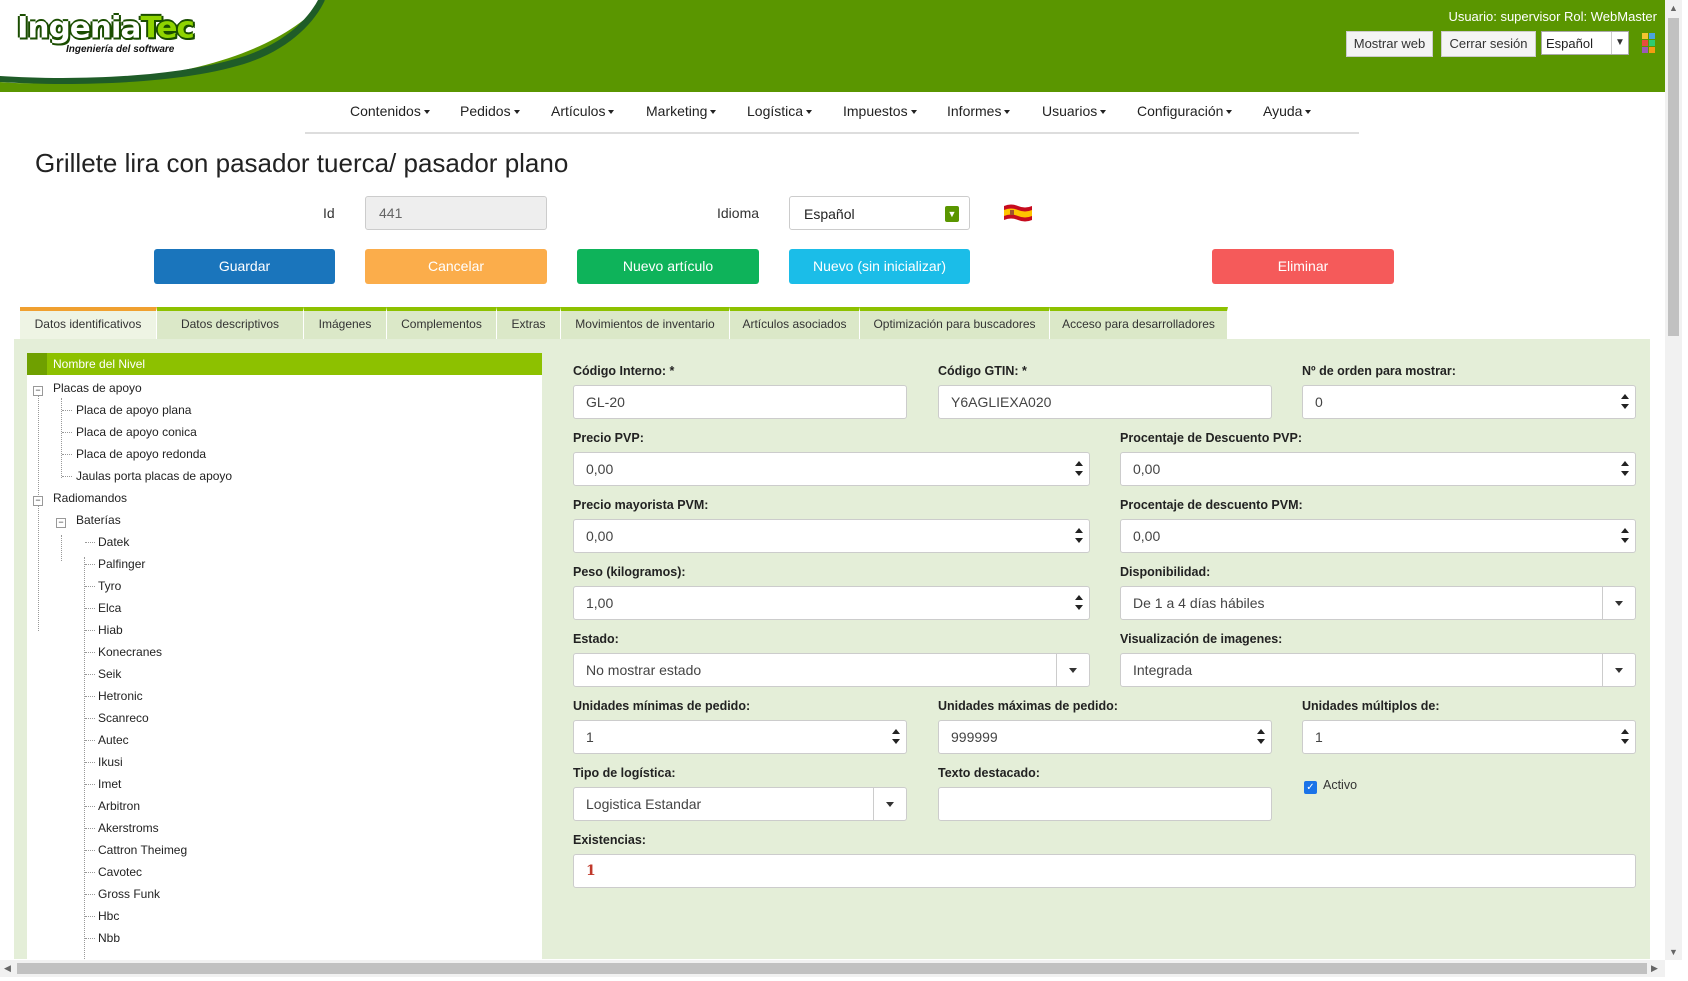  I want to click on nav-ayuda: Ayuda, so click(1287, 111).